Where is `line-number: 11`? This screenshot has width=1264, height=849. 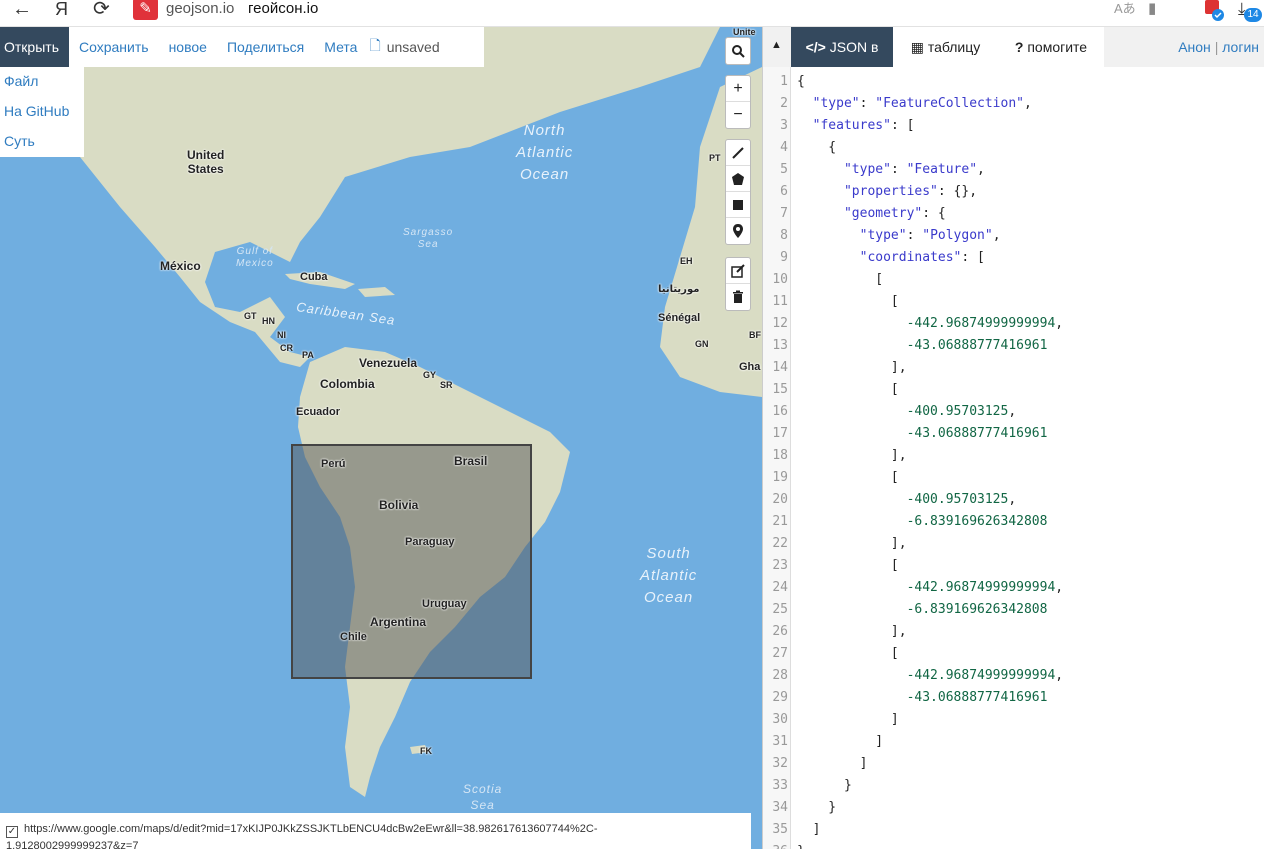 line-number: 11 is located at coordinates (780, 301).